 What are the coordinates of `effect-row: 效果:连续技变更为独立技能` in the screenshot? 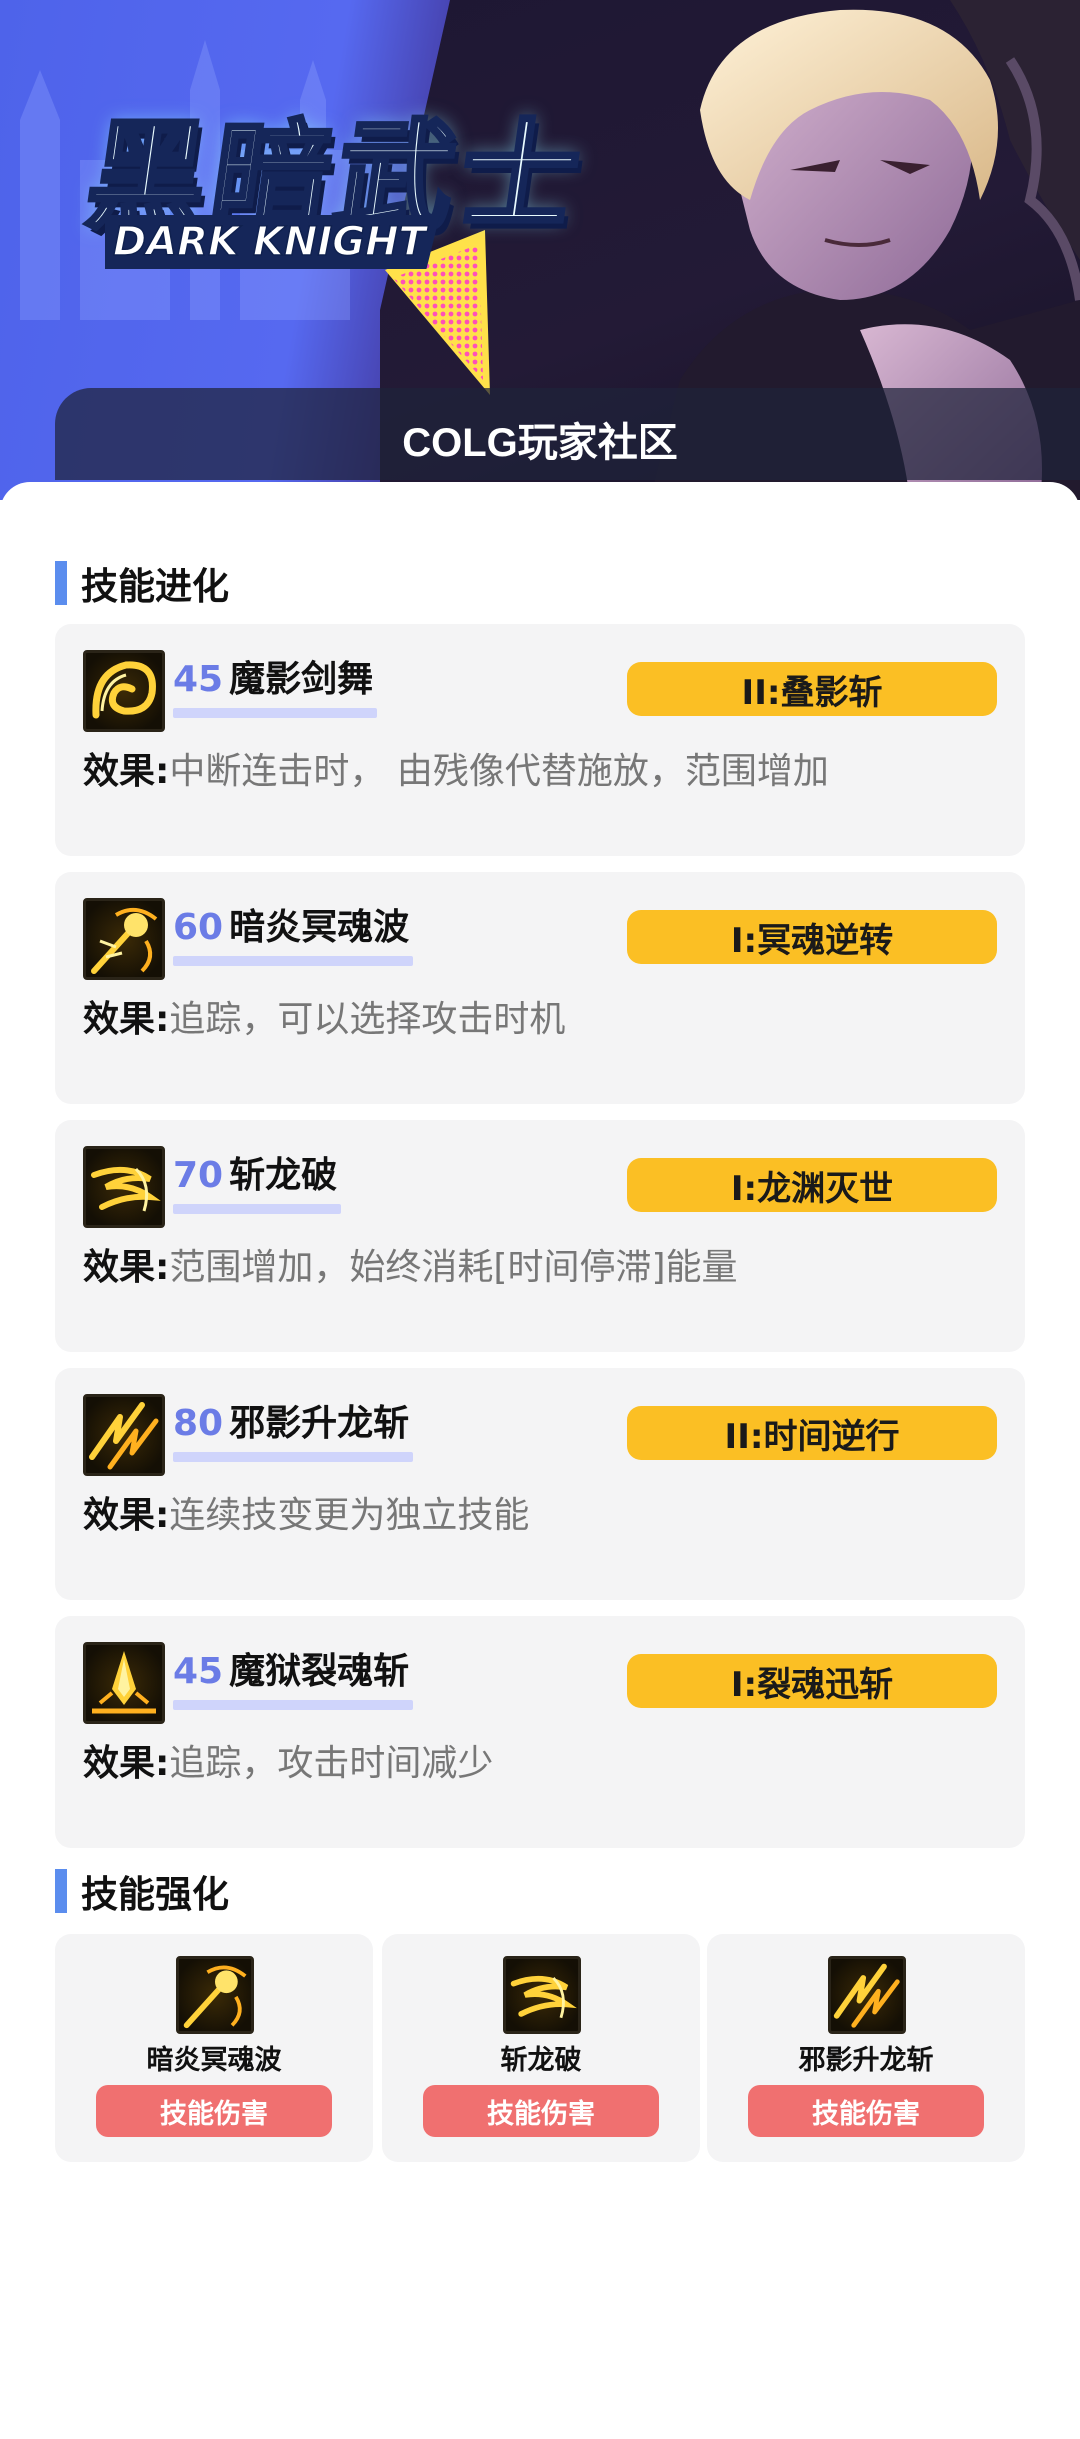 It's located at (306, 1512).